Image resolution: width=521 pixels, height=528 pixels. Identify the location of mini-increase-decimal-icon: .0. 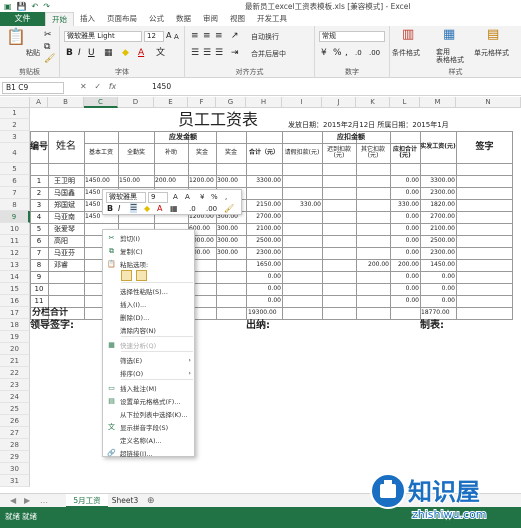
(192, 209).